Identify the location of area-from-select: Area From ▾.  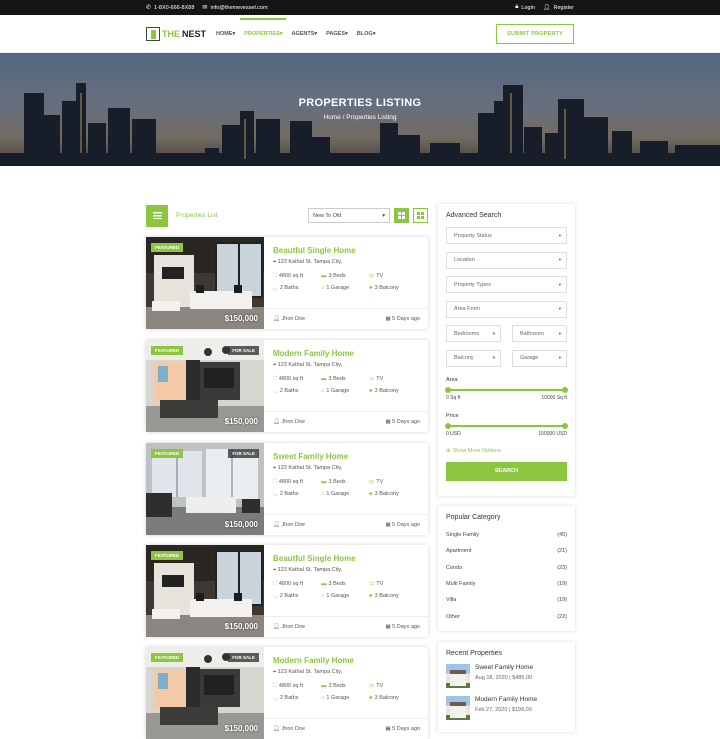
(506, 309).